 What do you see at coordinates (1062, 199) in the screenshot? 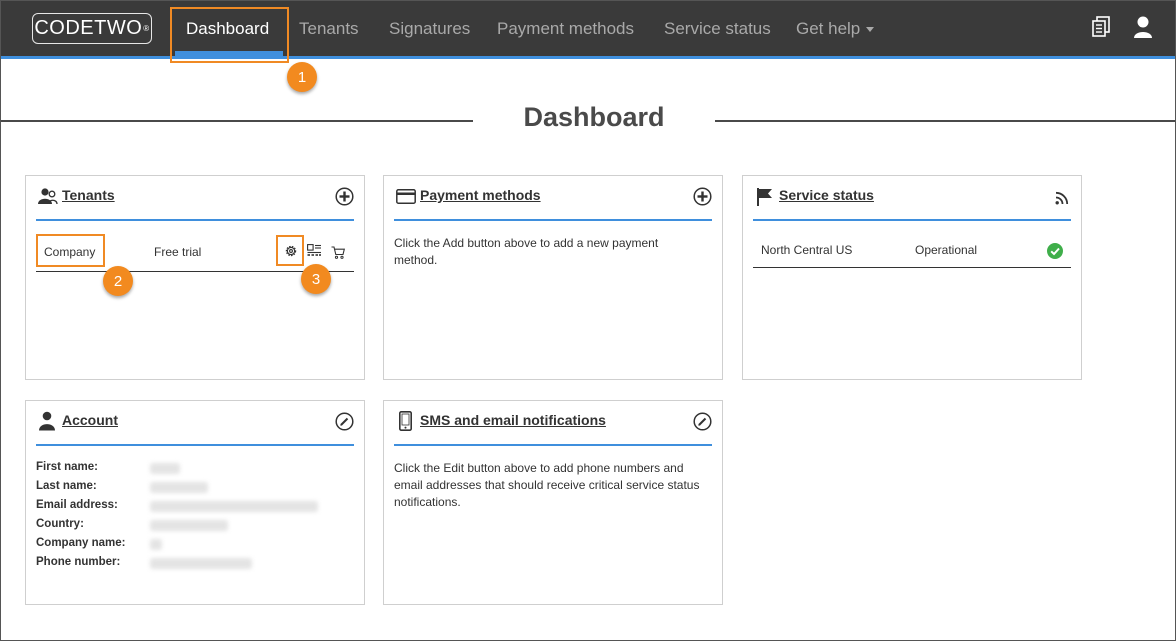
I see `rss-feed-icon` at bounding box center [1062, 199].